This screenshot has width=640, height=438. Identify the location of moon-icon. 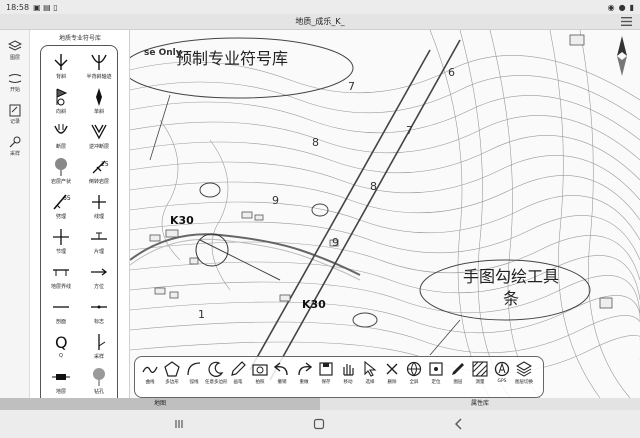
(216, 369).